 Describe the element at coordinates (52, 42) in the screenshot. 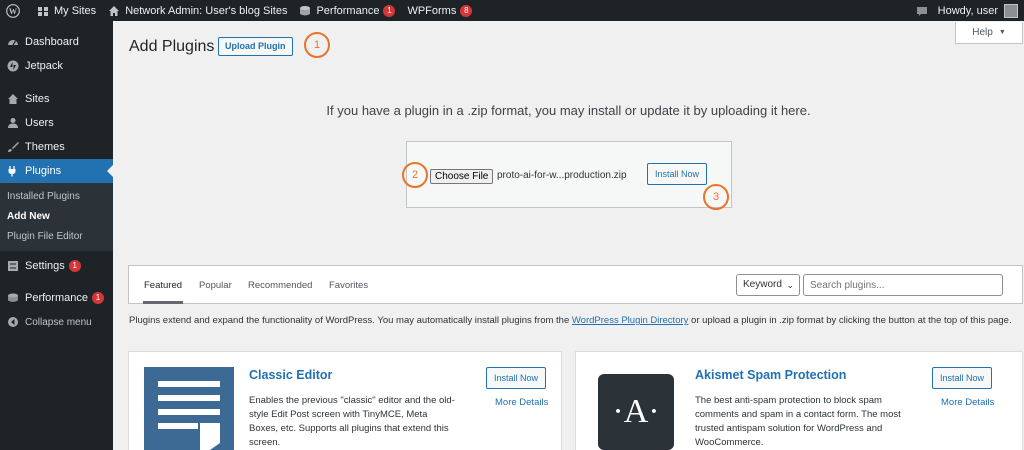

I see `sidebar-label-dashboard: Dashboard` at that location.